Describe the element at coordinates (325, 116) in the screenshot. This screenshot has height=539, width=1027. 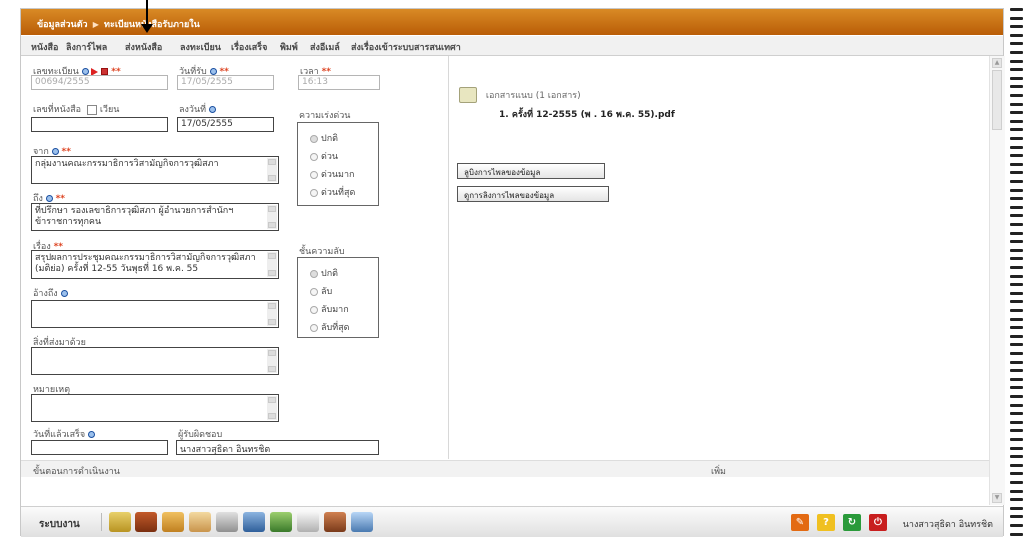
I see `urgency-label: ความเร่งด่วน` at that location.